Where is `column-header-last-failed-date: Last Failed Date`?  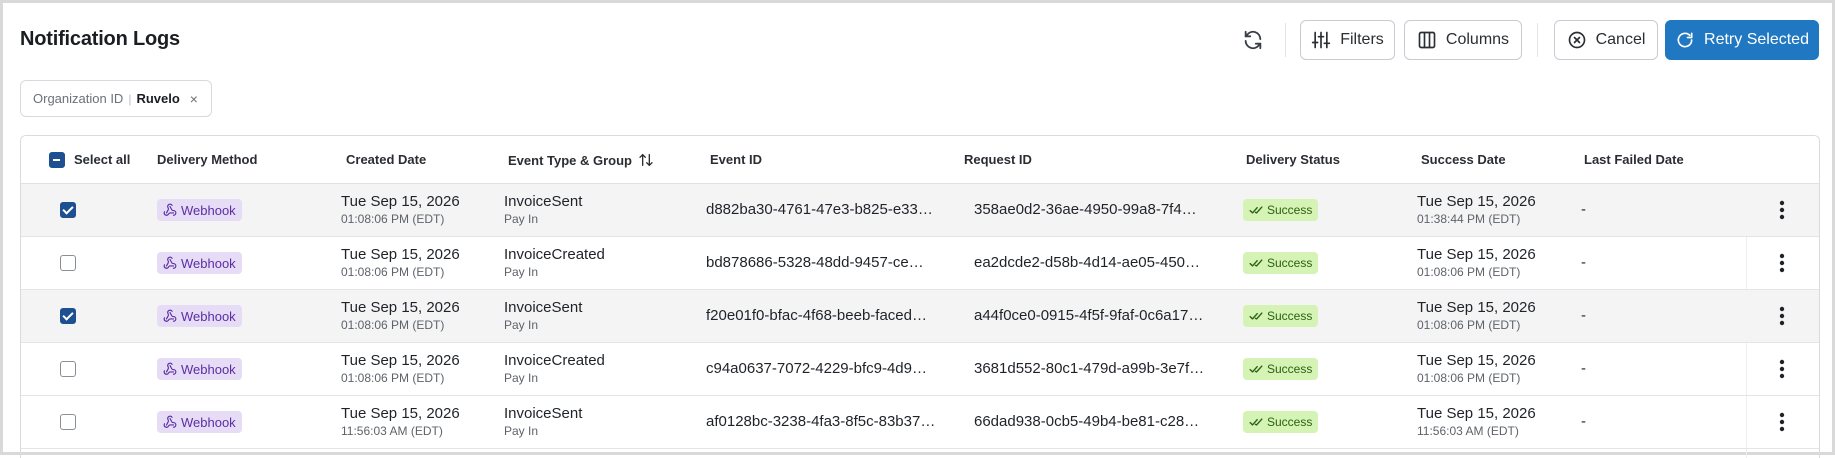 column-header-last-failed-date: Last Failed Date is located at coordinates (1634, 159).